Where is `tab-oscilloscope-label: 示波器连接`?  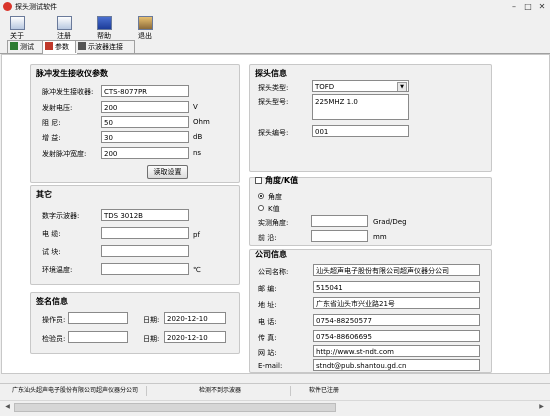
tab-oscilloscope-label: 示波器连接 is located at coordinates (105, 47).